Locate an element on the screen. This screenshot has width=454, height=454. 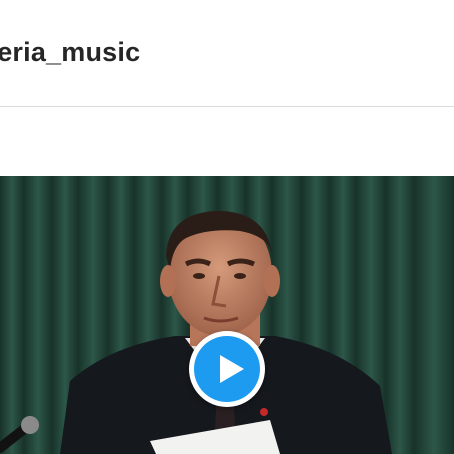
play-button is located at coordinates (227, 369).